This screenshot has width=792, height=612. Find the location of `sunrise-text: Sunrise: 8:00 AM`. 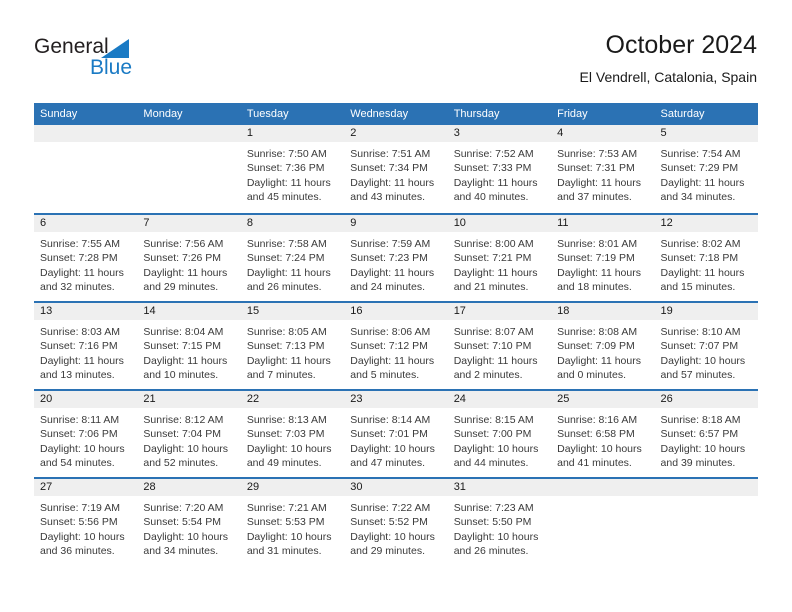

sunrise-text: Sunrise: 8:00 AM is located at coordinates (493, 244).